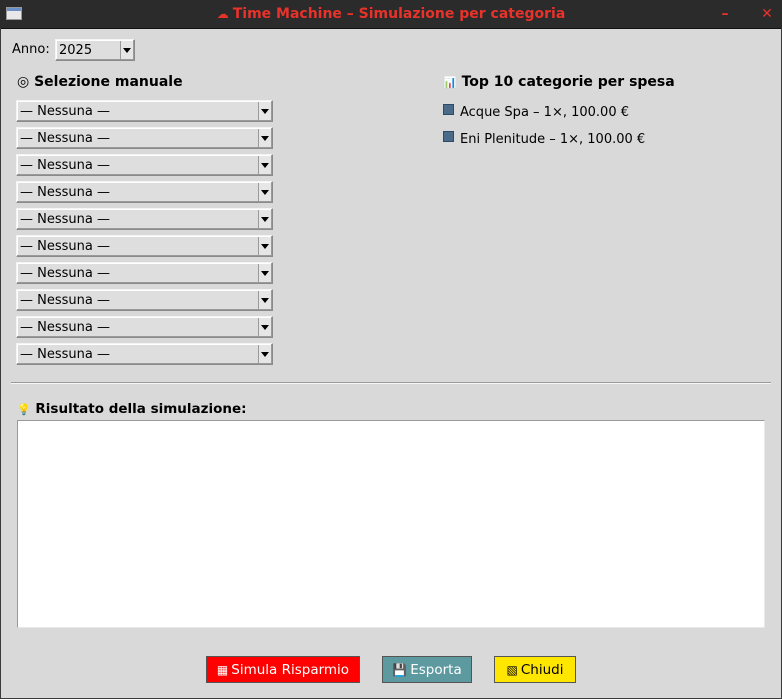 This screenshot has width=782, height=699. Describe the element at coordinates (399, 14) in the screenshot. I see `window-title-text: Time Machine – Simulazione per categoria` at that location.